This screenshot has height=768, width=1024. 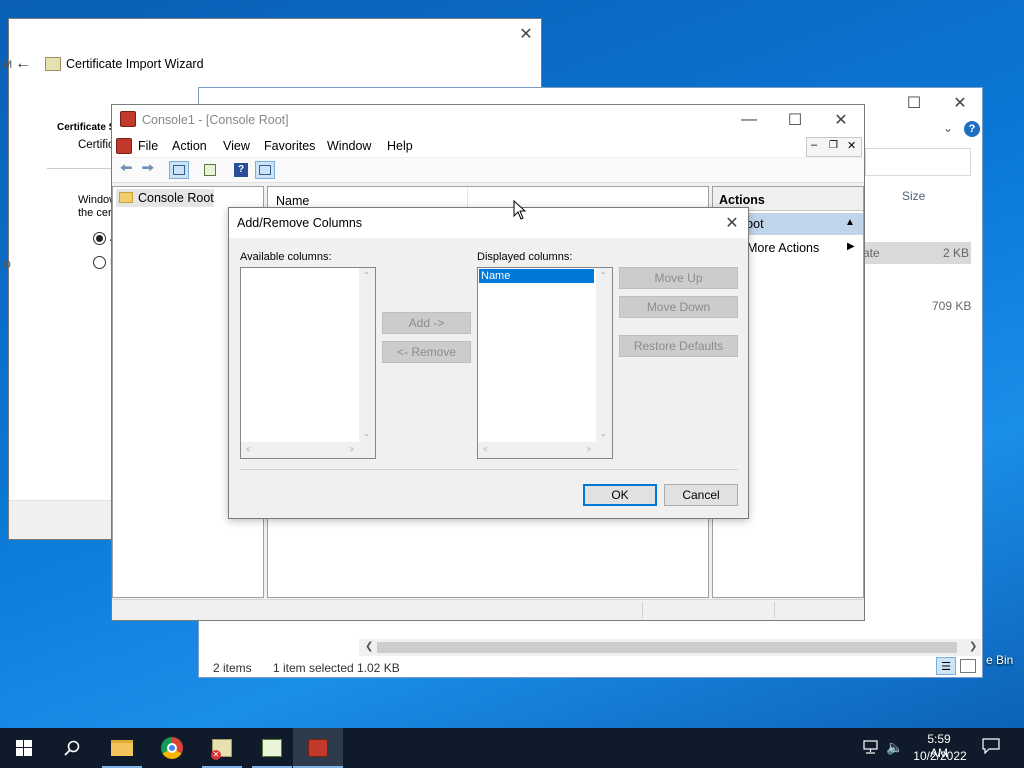 I want to click on notification-icon, so click(x=991, y=746).